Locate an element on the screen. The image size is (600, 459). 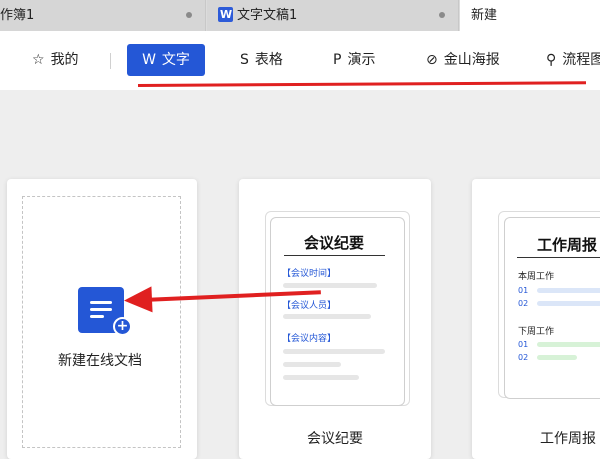
field-meeting-time: 【会议时间】 is located at coordinates (309, 274).